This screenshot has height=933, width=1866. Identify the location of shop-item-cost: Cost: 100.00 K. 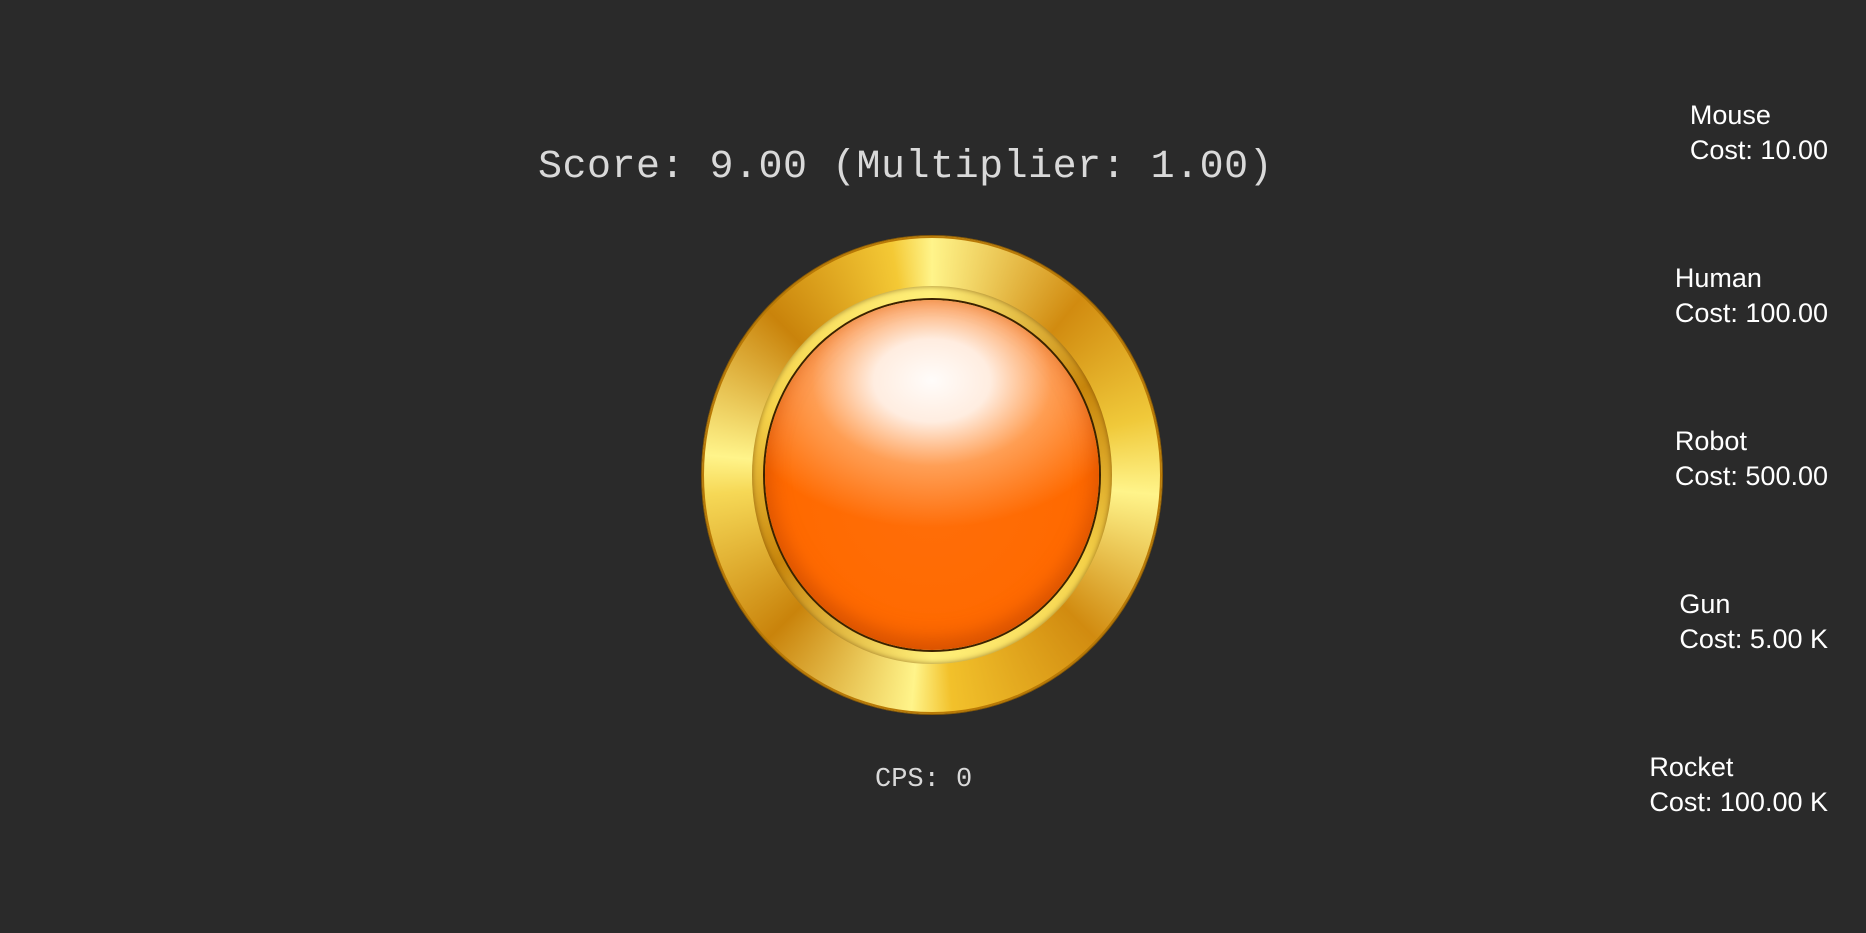
(1738, 802).